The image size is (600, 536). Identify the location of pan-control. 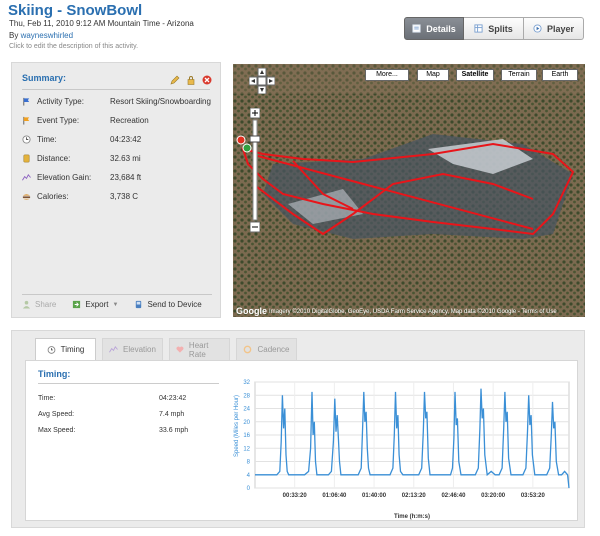
(262, 81).